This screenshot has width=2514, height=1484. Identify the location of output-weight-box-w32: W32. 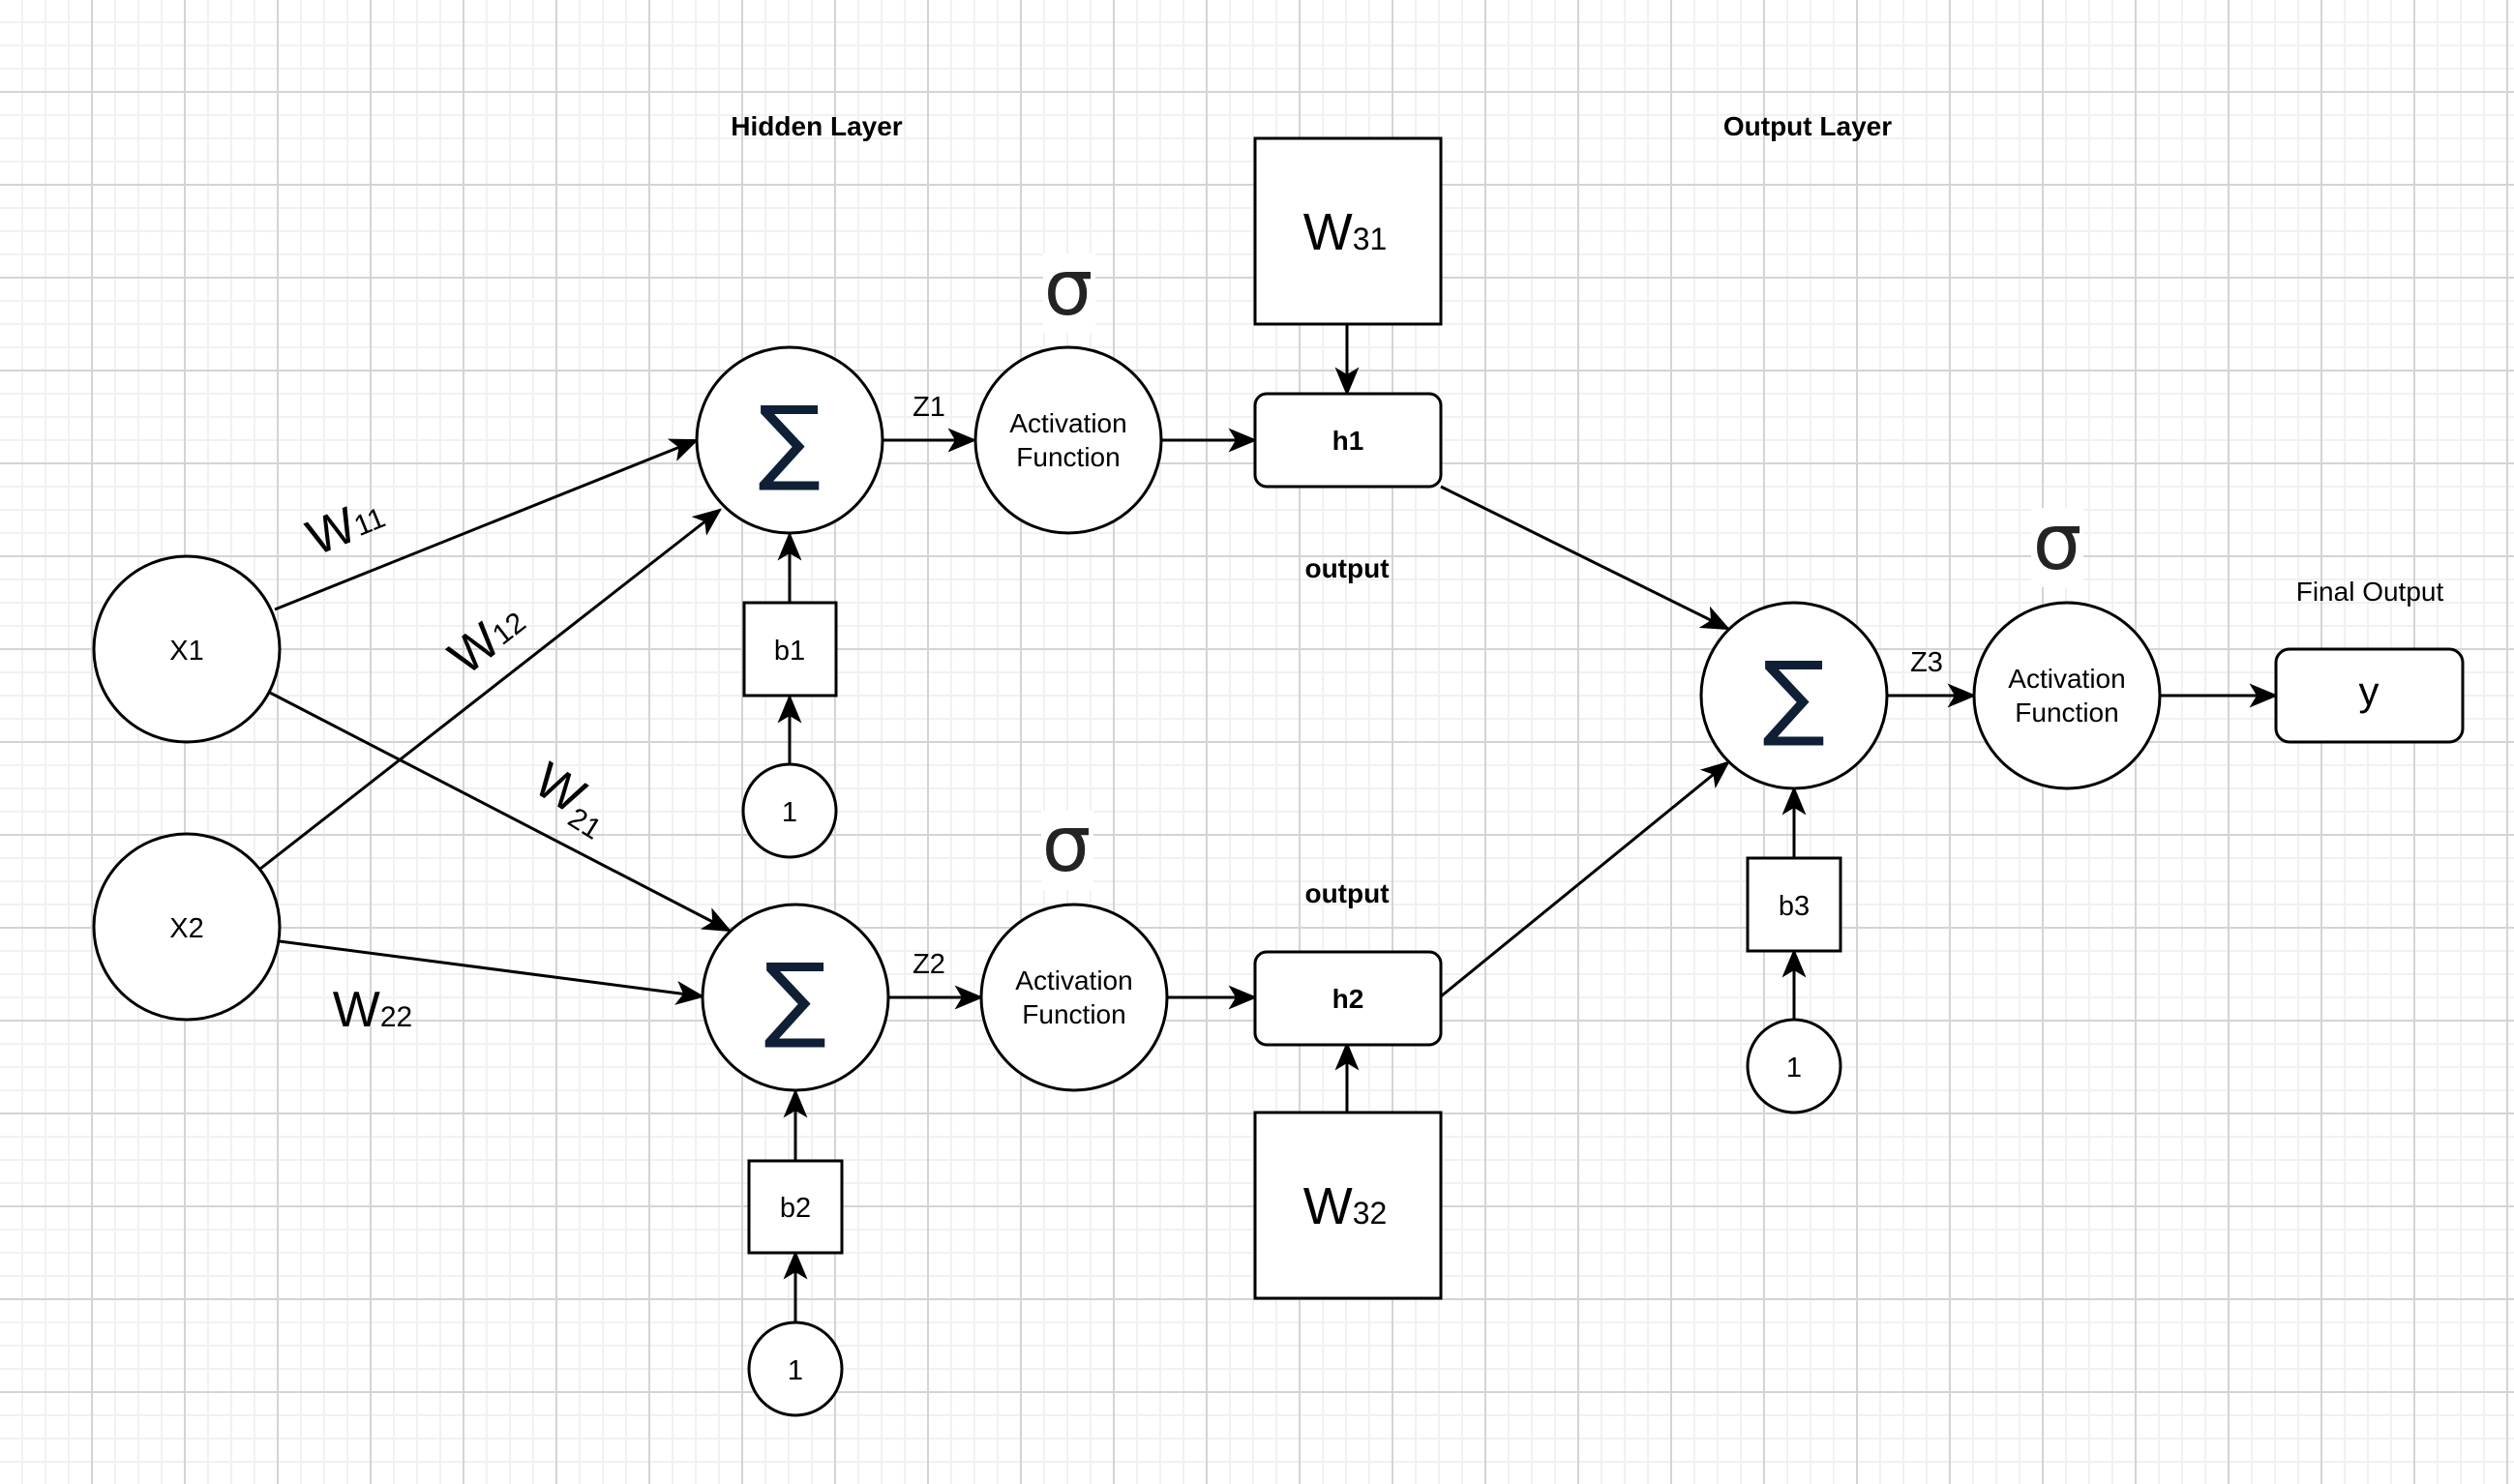
(1348, 1205).